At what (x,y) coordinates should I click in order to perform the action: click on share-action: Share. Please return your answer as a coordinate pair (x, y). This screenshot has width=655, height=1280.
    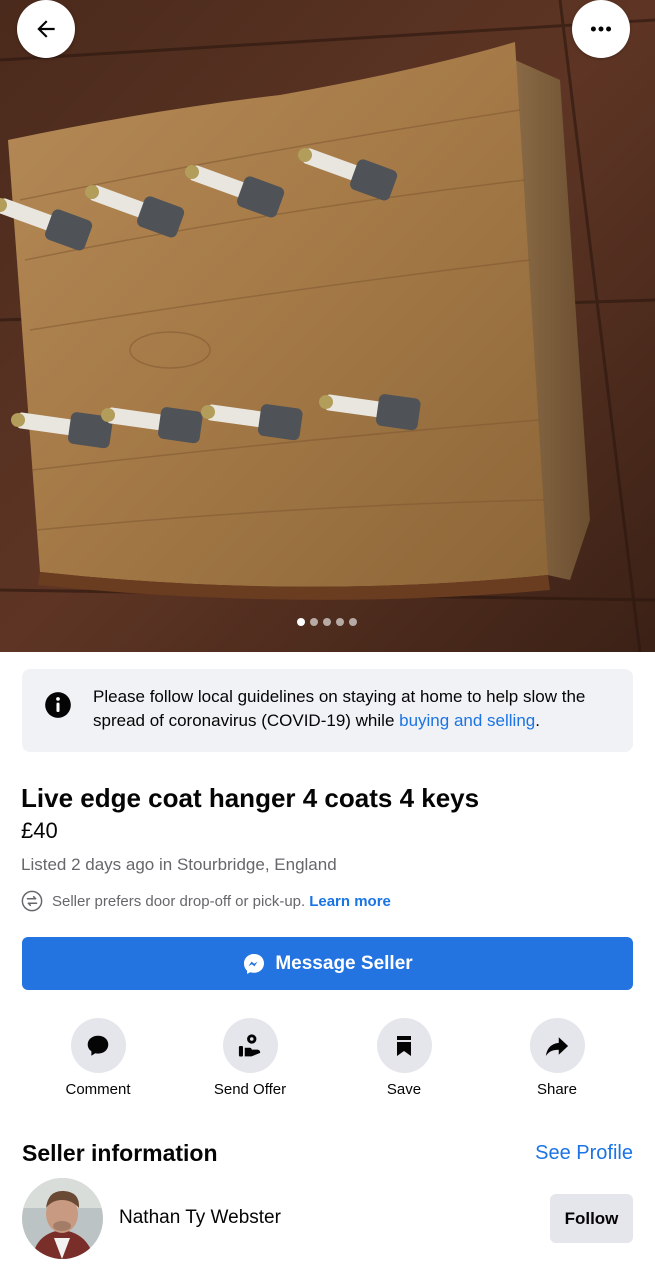
    Looking at the image, I should click on (557, 1058).